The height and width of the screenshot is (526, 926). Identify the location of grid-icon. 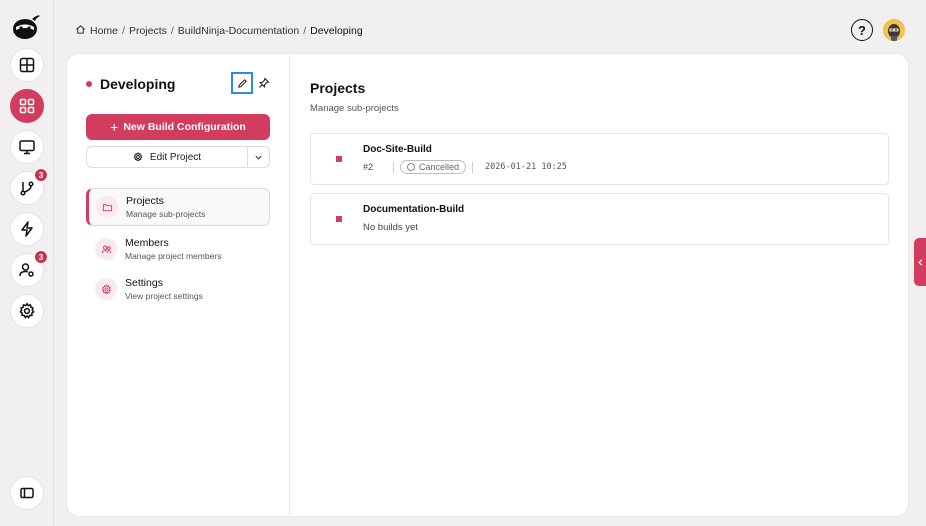
(27, 106).